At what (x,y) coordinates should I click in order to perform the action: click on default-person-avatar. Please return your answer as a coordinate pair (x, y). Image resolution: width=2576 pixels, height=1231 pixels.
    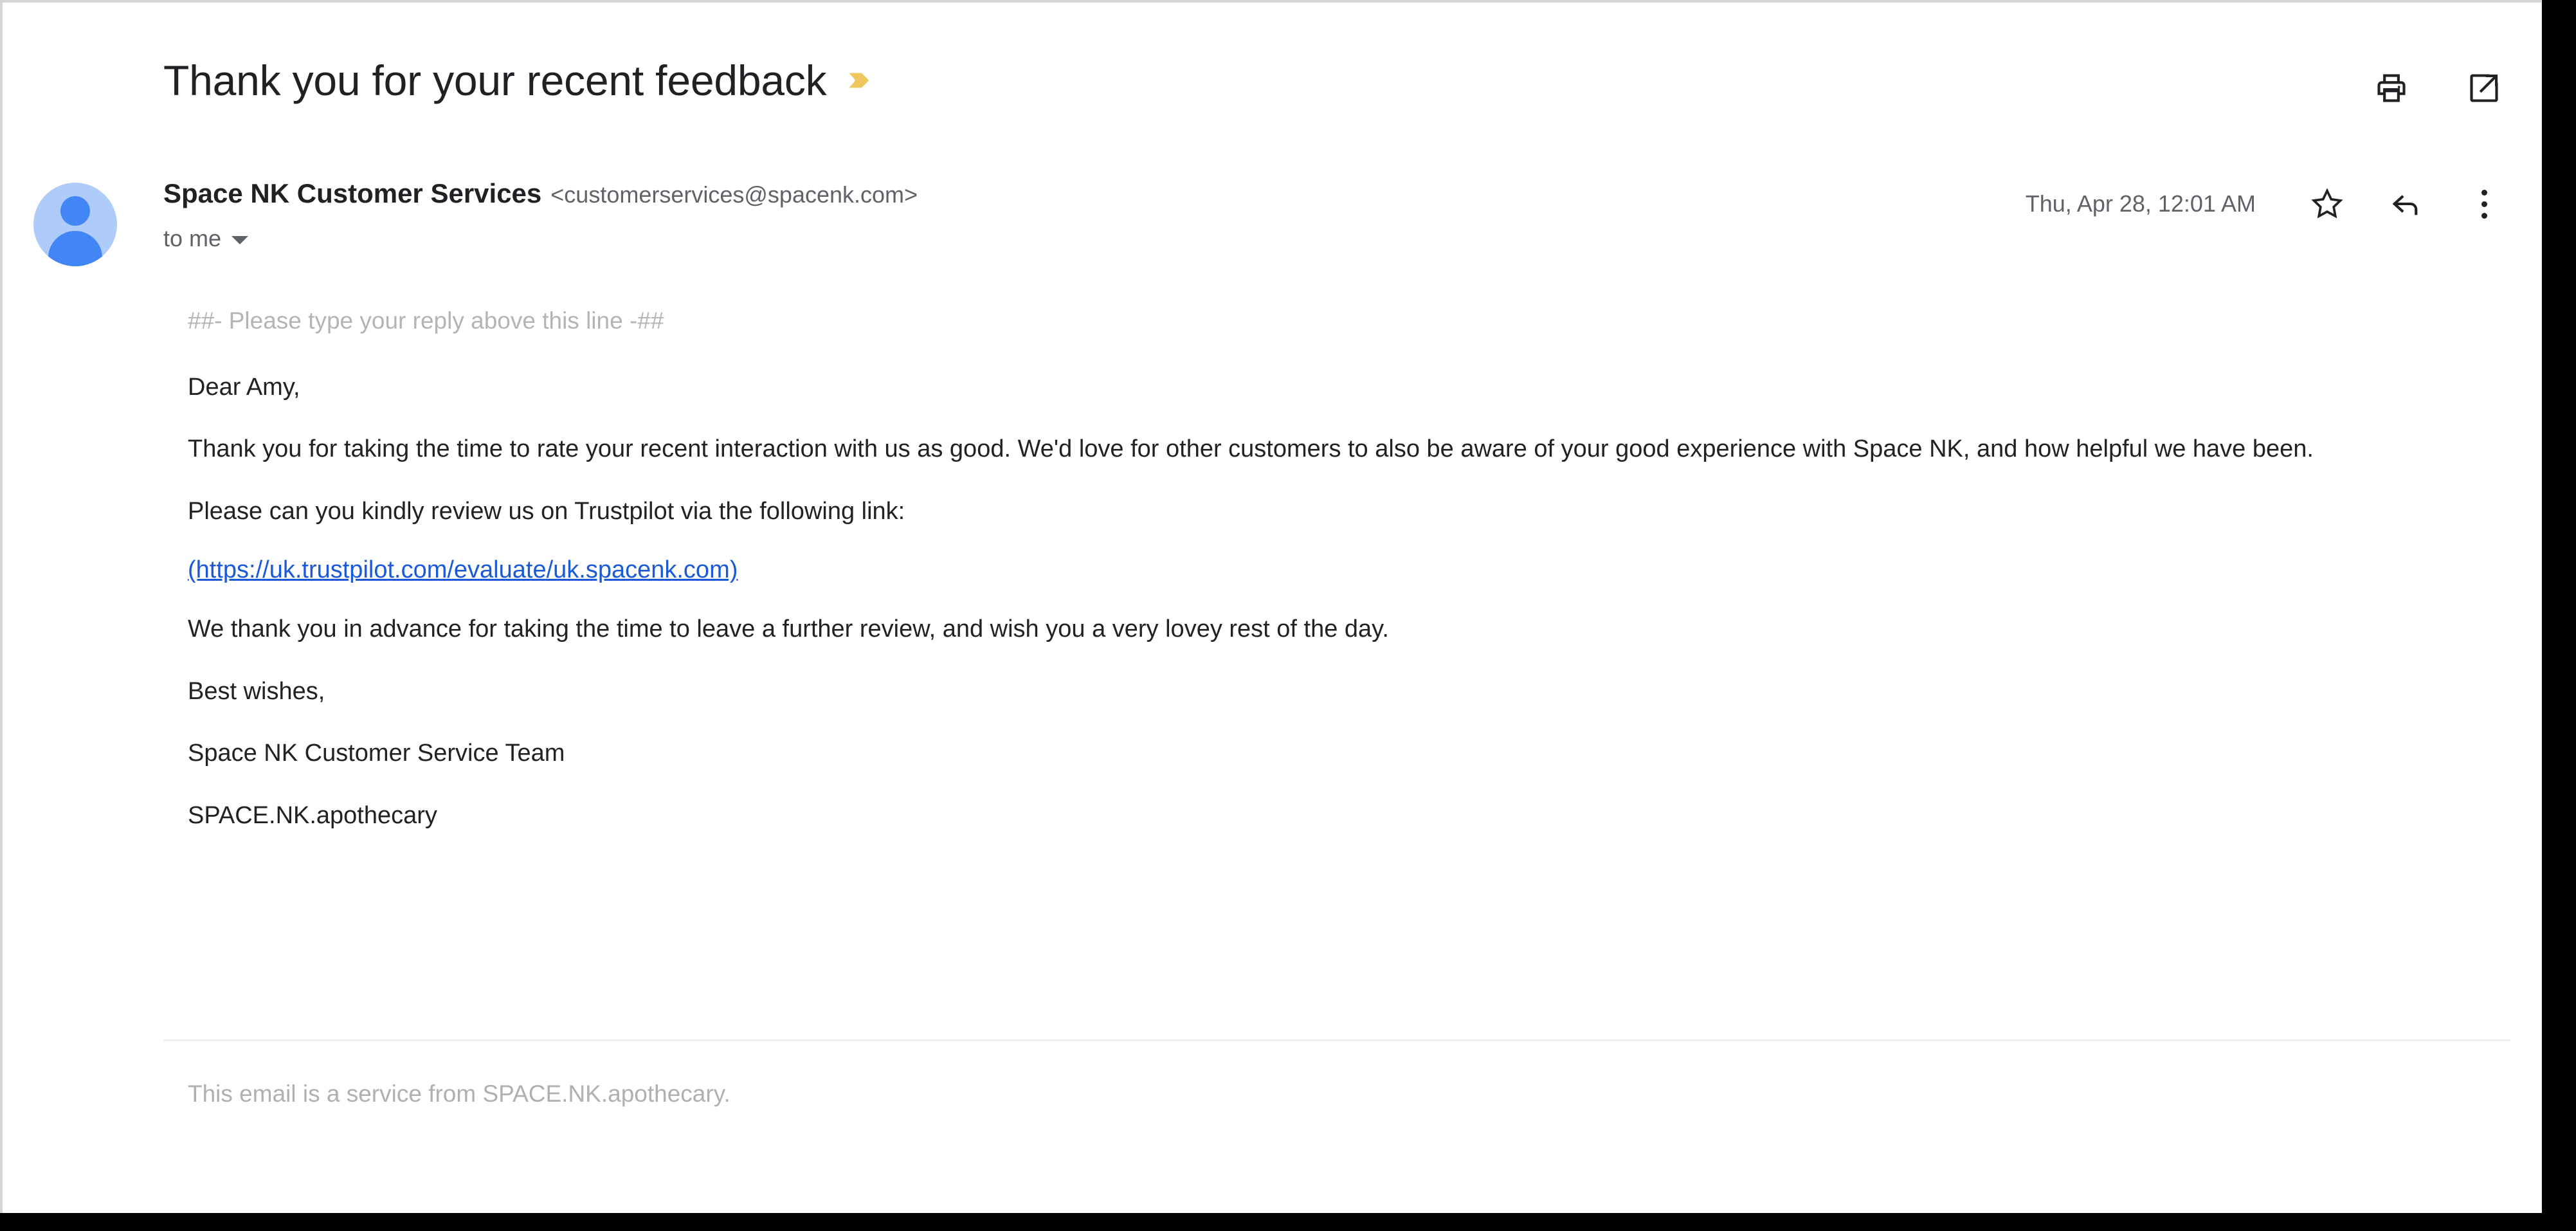
    Looking at the image, I should click on (75, 225).